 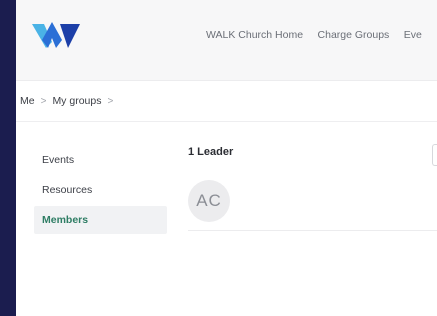 I want to click on nav-item-charge-groups: Charge Groups, so click(x=354, y=35).